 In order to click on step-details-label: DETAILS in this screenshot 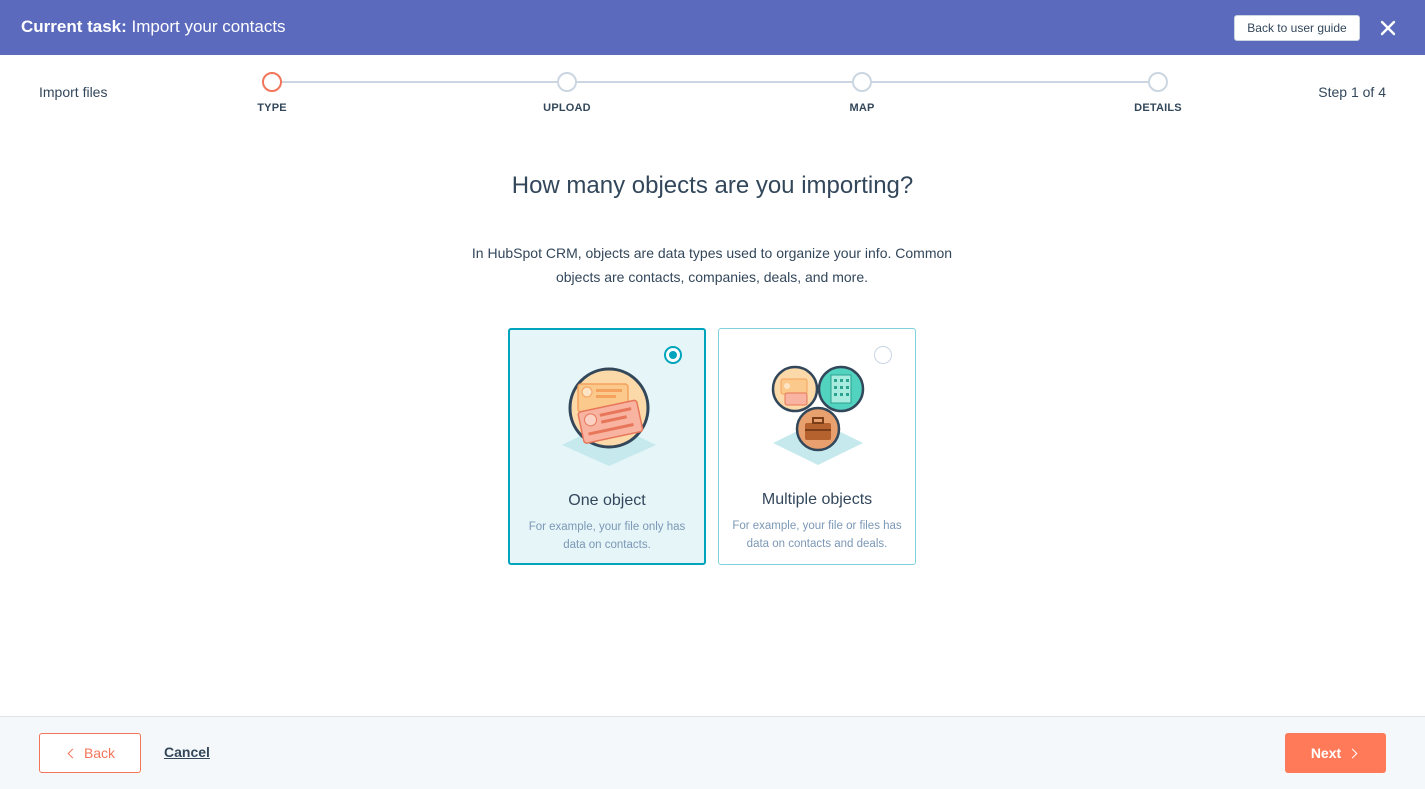, I will do `click(1158, 108)`.